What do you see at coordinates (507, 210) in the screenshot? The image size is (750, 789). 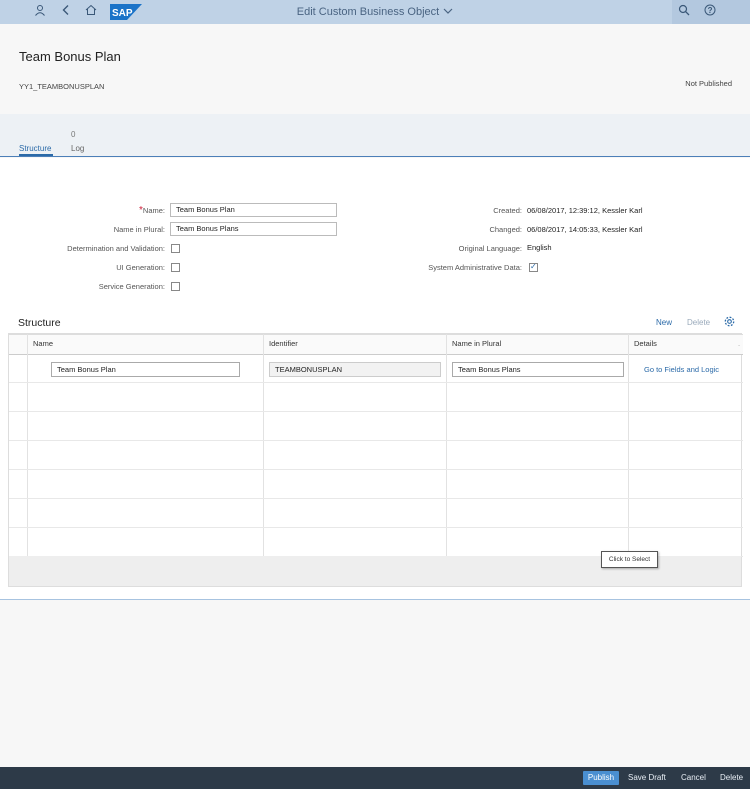 I see `created-label: Created:` at bounding box center [507, 210].